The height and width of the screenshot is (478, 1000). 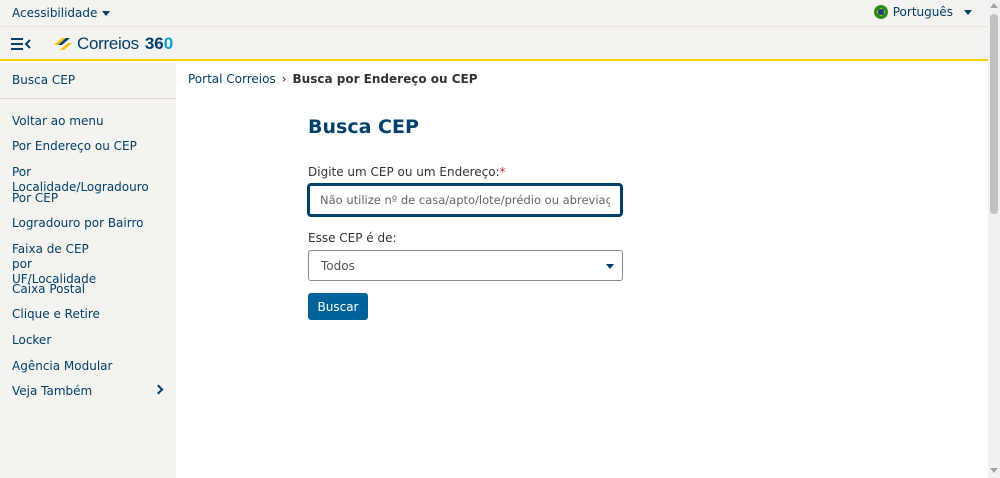 What do you see at coordinates (494, 13) in the screenshot?
I see `utility-bar: Acessibilidade Português` at bounding box center [494, 13].